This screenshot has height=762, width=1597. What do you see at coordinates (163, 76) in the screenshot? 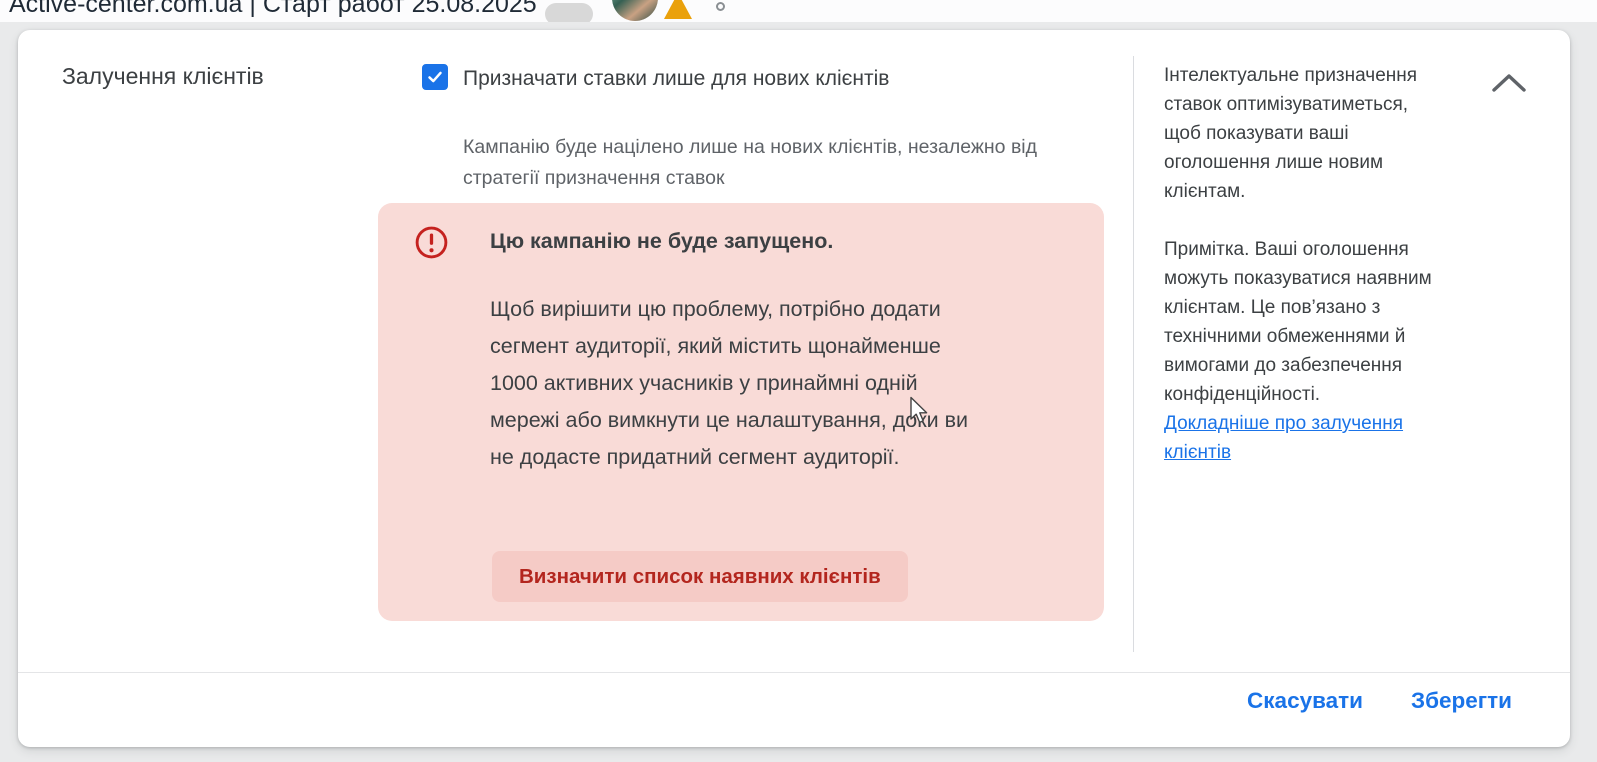
I see `section-title: Залучення клієнтів` at bounding box center [163, 76].